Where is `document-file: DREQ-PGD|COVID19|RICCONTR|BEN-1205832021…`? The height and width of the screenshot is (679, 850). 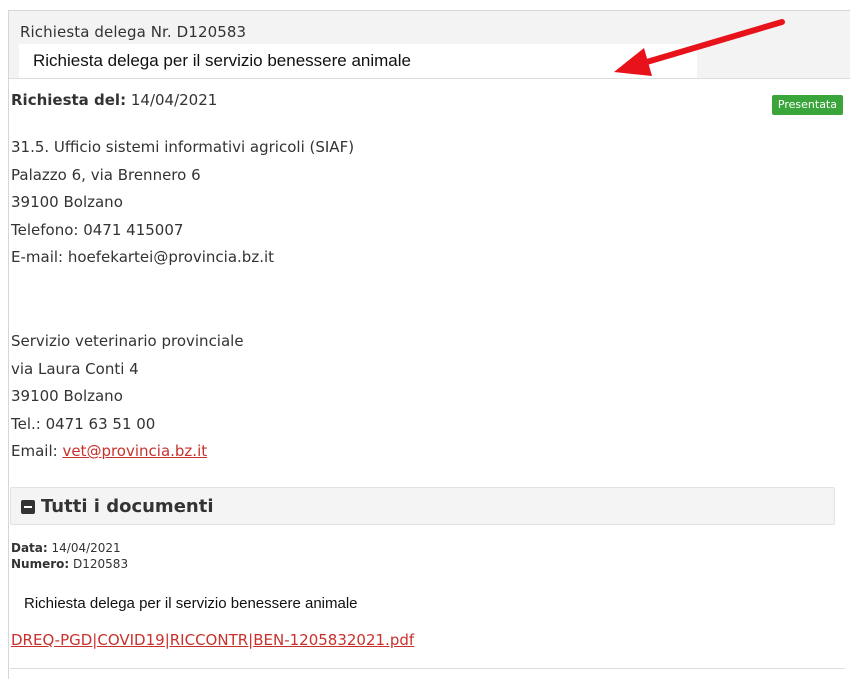
document-file: DREQ-PGD|COVID19|RICCONTR|BEN-1205832021… is located at coordinates (212, 640).